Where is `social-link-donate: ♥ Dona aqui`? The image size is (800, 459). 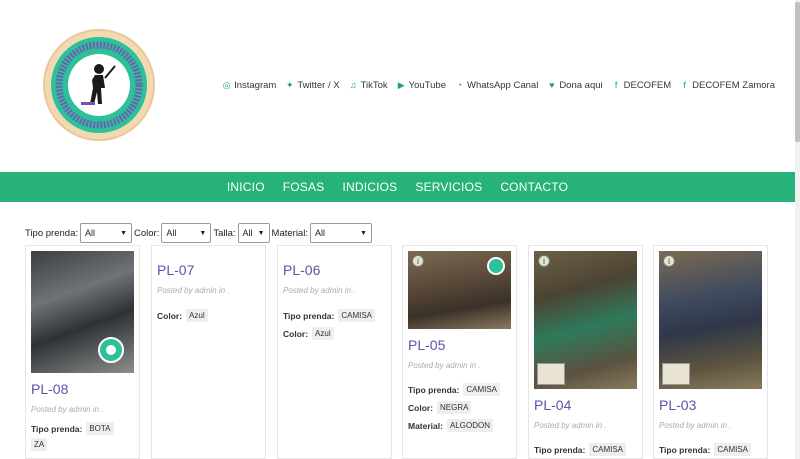
social-link-donate: ♥ Dona aqui is located at coordinates (574, 85).